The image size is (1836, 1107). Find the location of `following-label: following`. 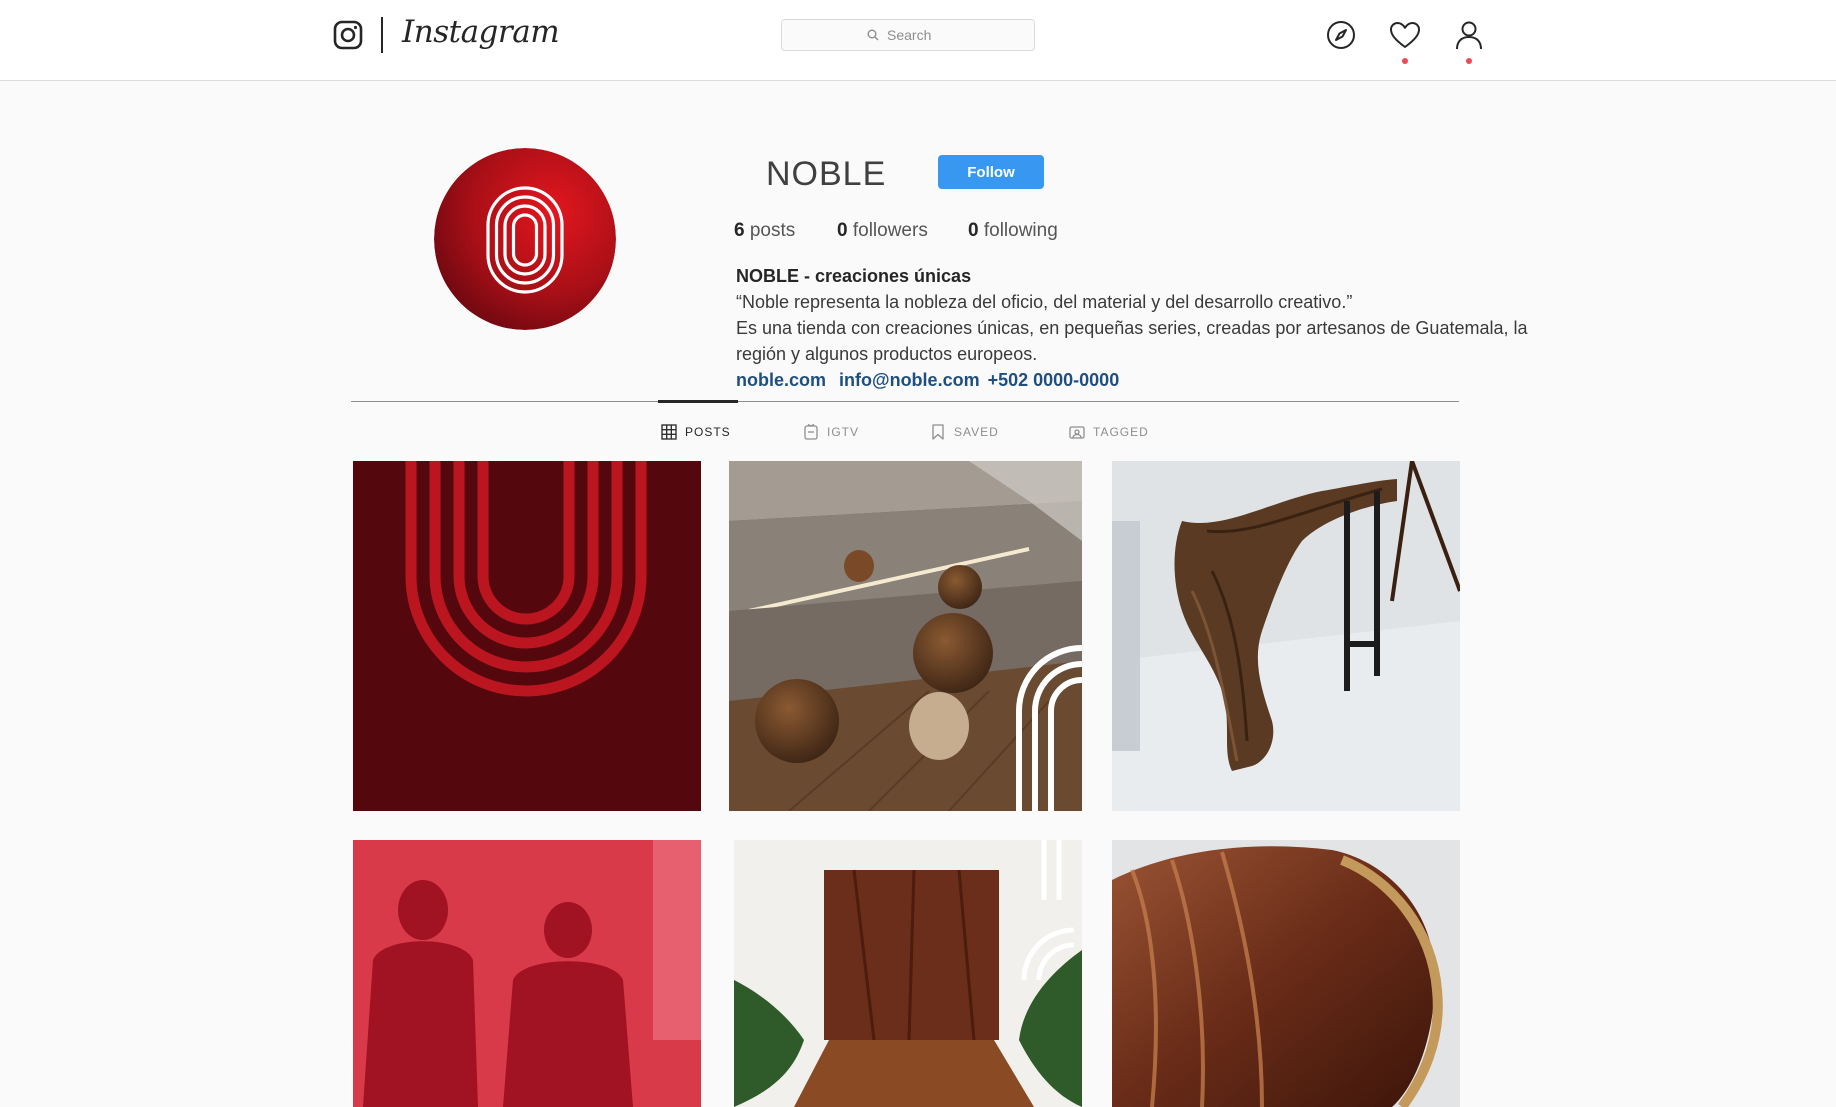

following-label: following is located at coordinates (1020, 230).